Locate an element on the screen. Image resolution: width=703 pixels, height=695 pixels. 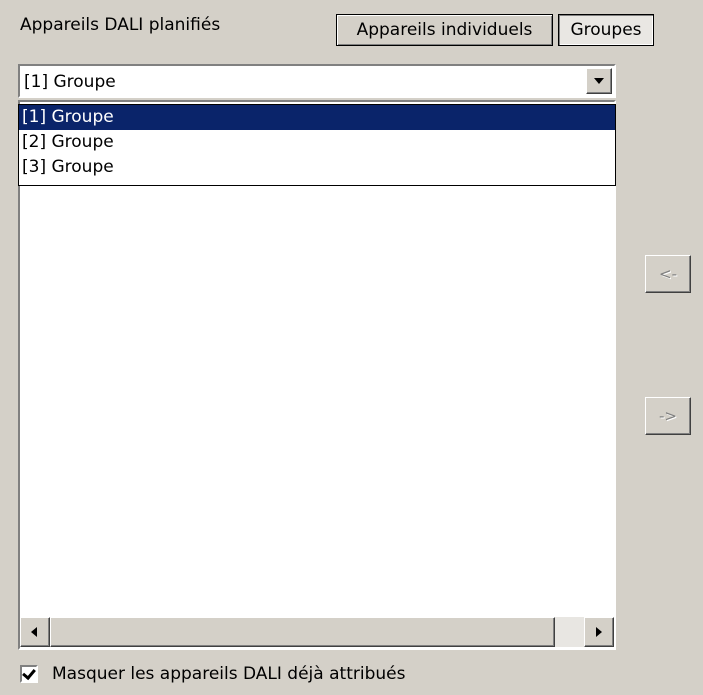
arrow-left-icon is located at coordinates (34, 632).